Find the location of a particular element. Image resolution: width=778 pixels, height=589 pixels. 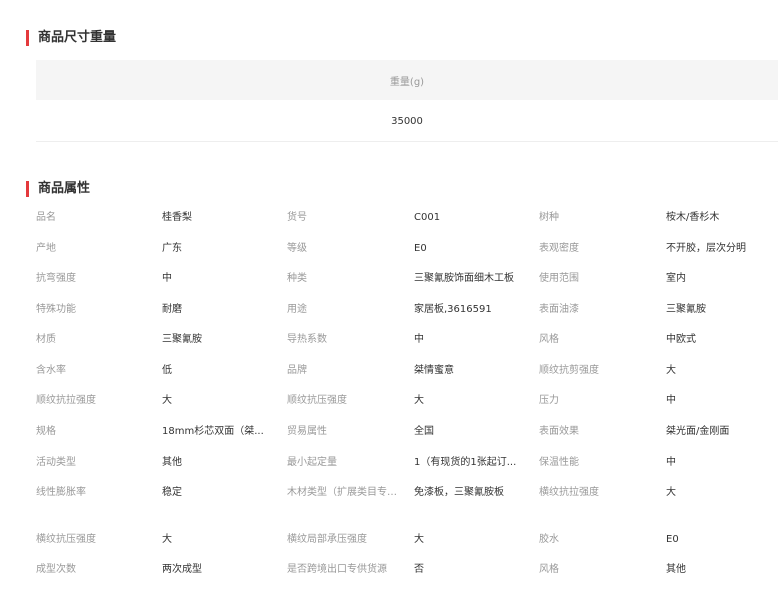

attribute-label: 胶水 is located at coordinates (549, 539).